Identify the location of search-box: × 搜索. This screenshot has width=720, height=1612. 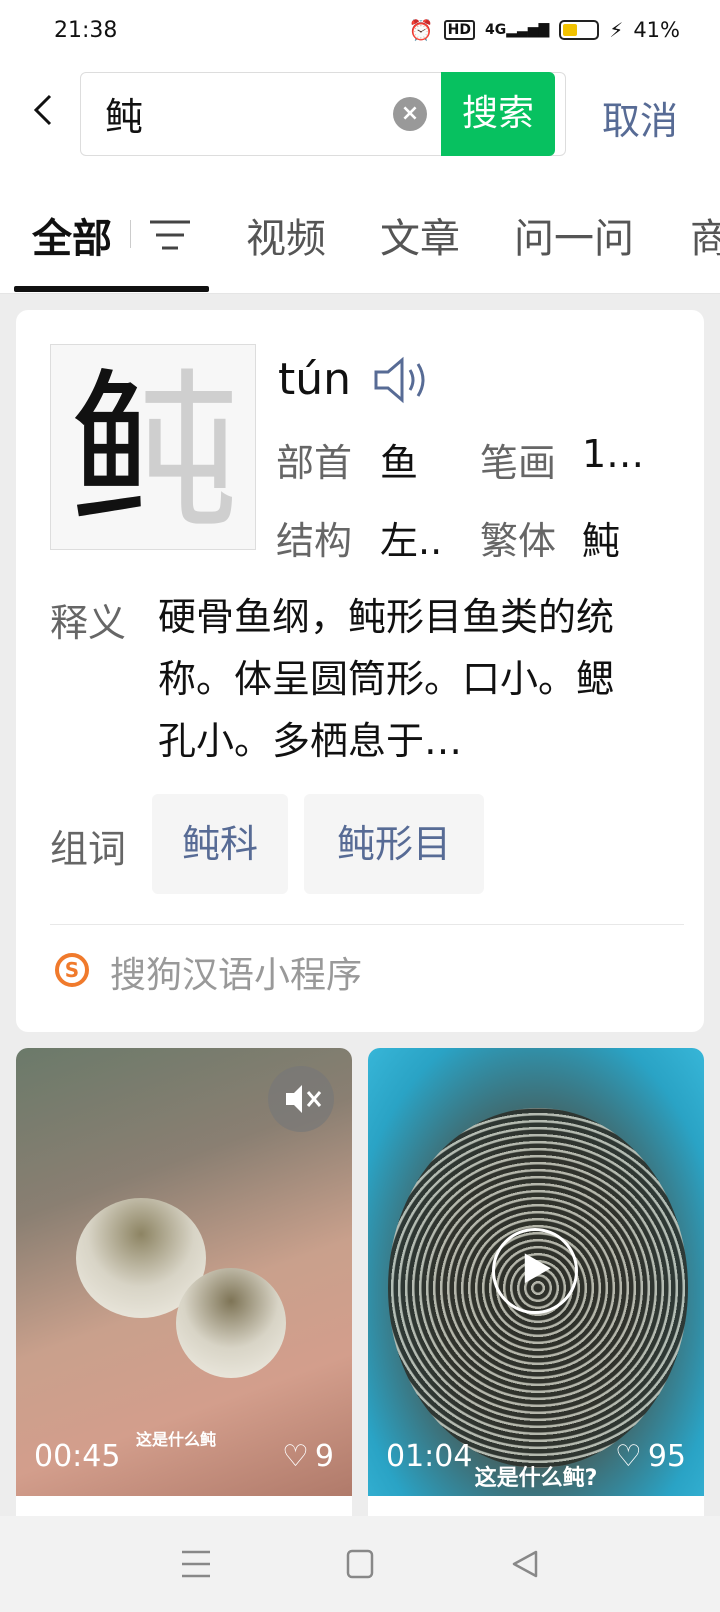
(323, 114).